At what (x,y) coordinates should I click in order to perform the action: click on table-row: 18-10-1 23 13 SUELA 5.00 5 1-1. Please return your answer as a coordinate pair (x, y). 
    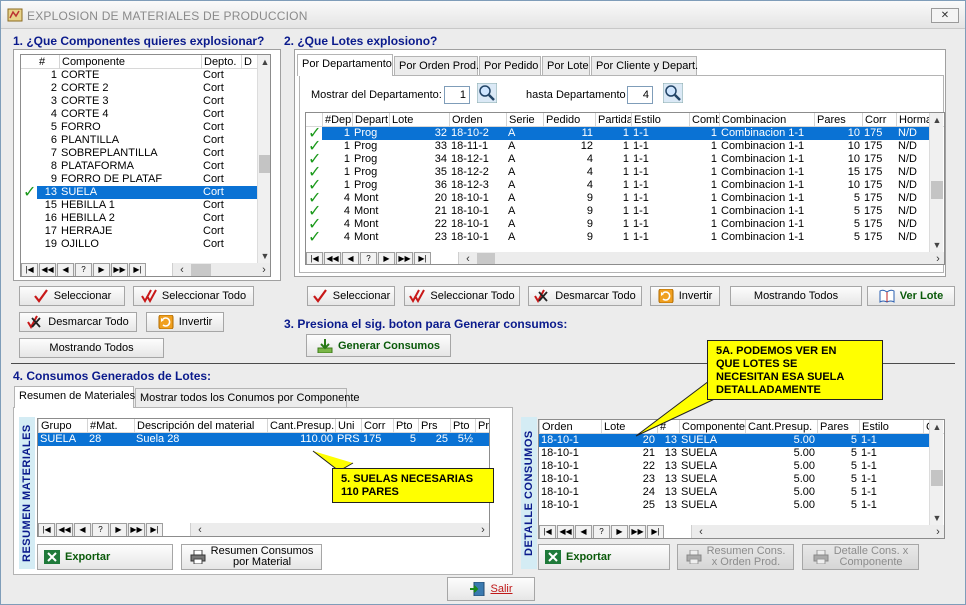
    Looking at the image, I should click on (734, 479).